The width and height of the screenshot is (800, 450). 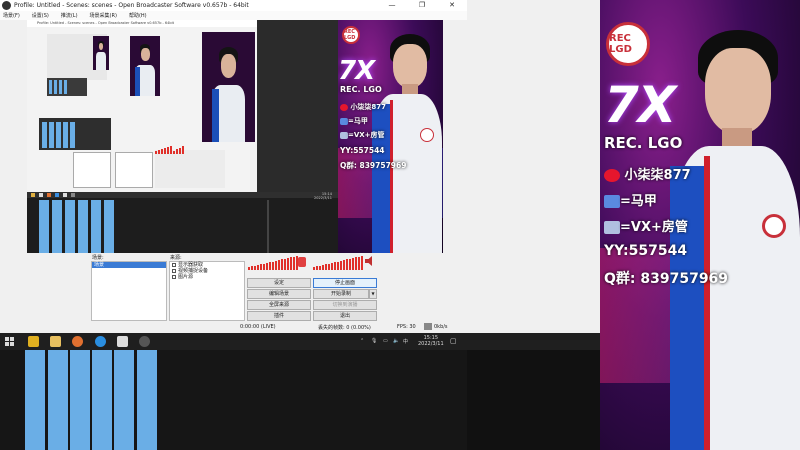 What do you see at coordinates (233, 400) in the screenshot?
I see `desktop-area` at bounding box center [233, 400].